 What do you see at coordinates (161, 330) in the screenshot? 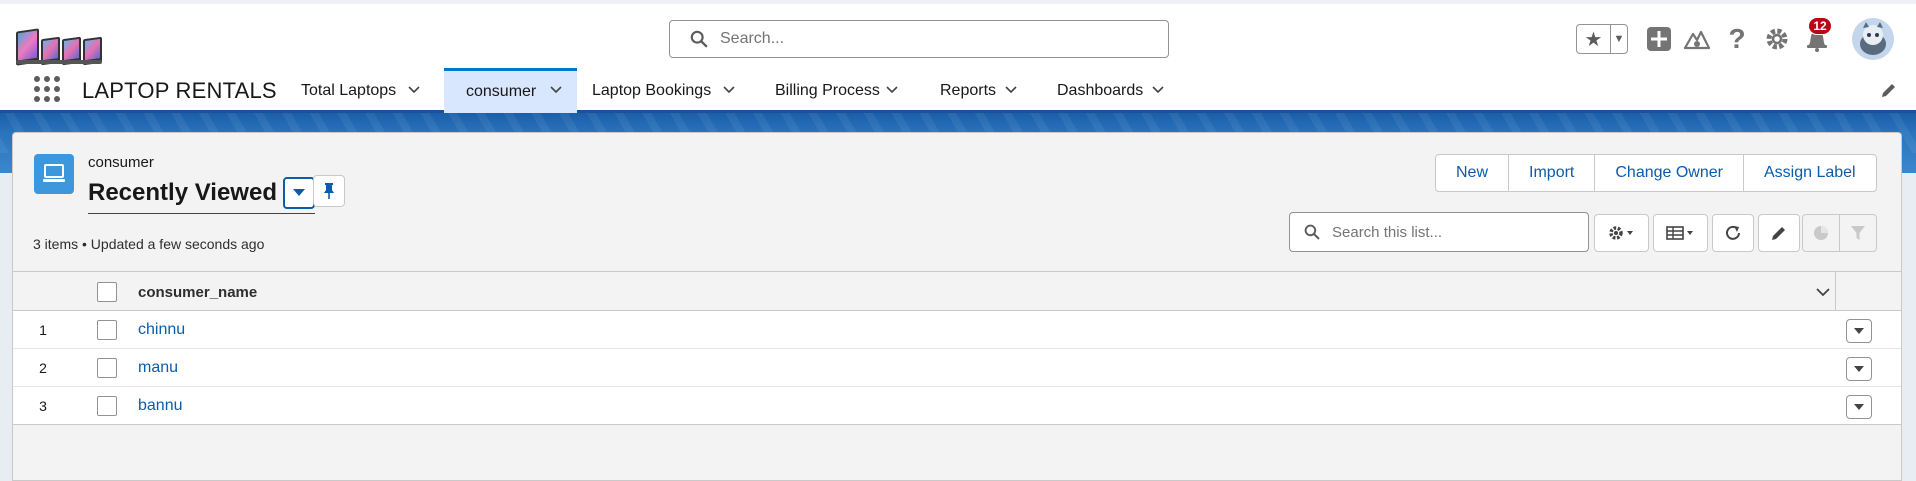
I see `consumer-name-link: chinnu` at bounding box center [161, 330].